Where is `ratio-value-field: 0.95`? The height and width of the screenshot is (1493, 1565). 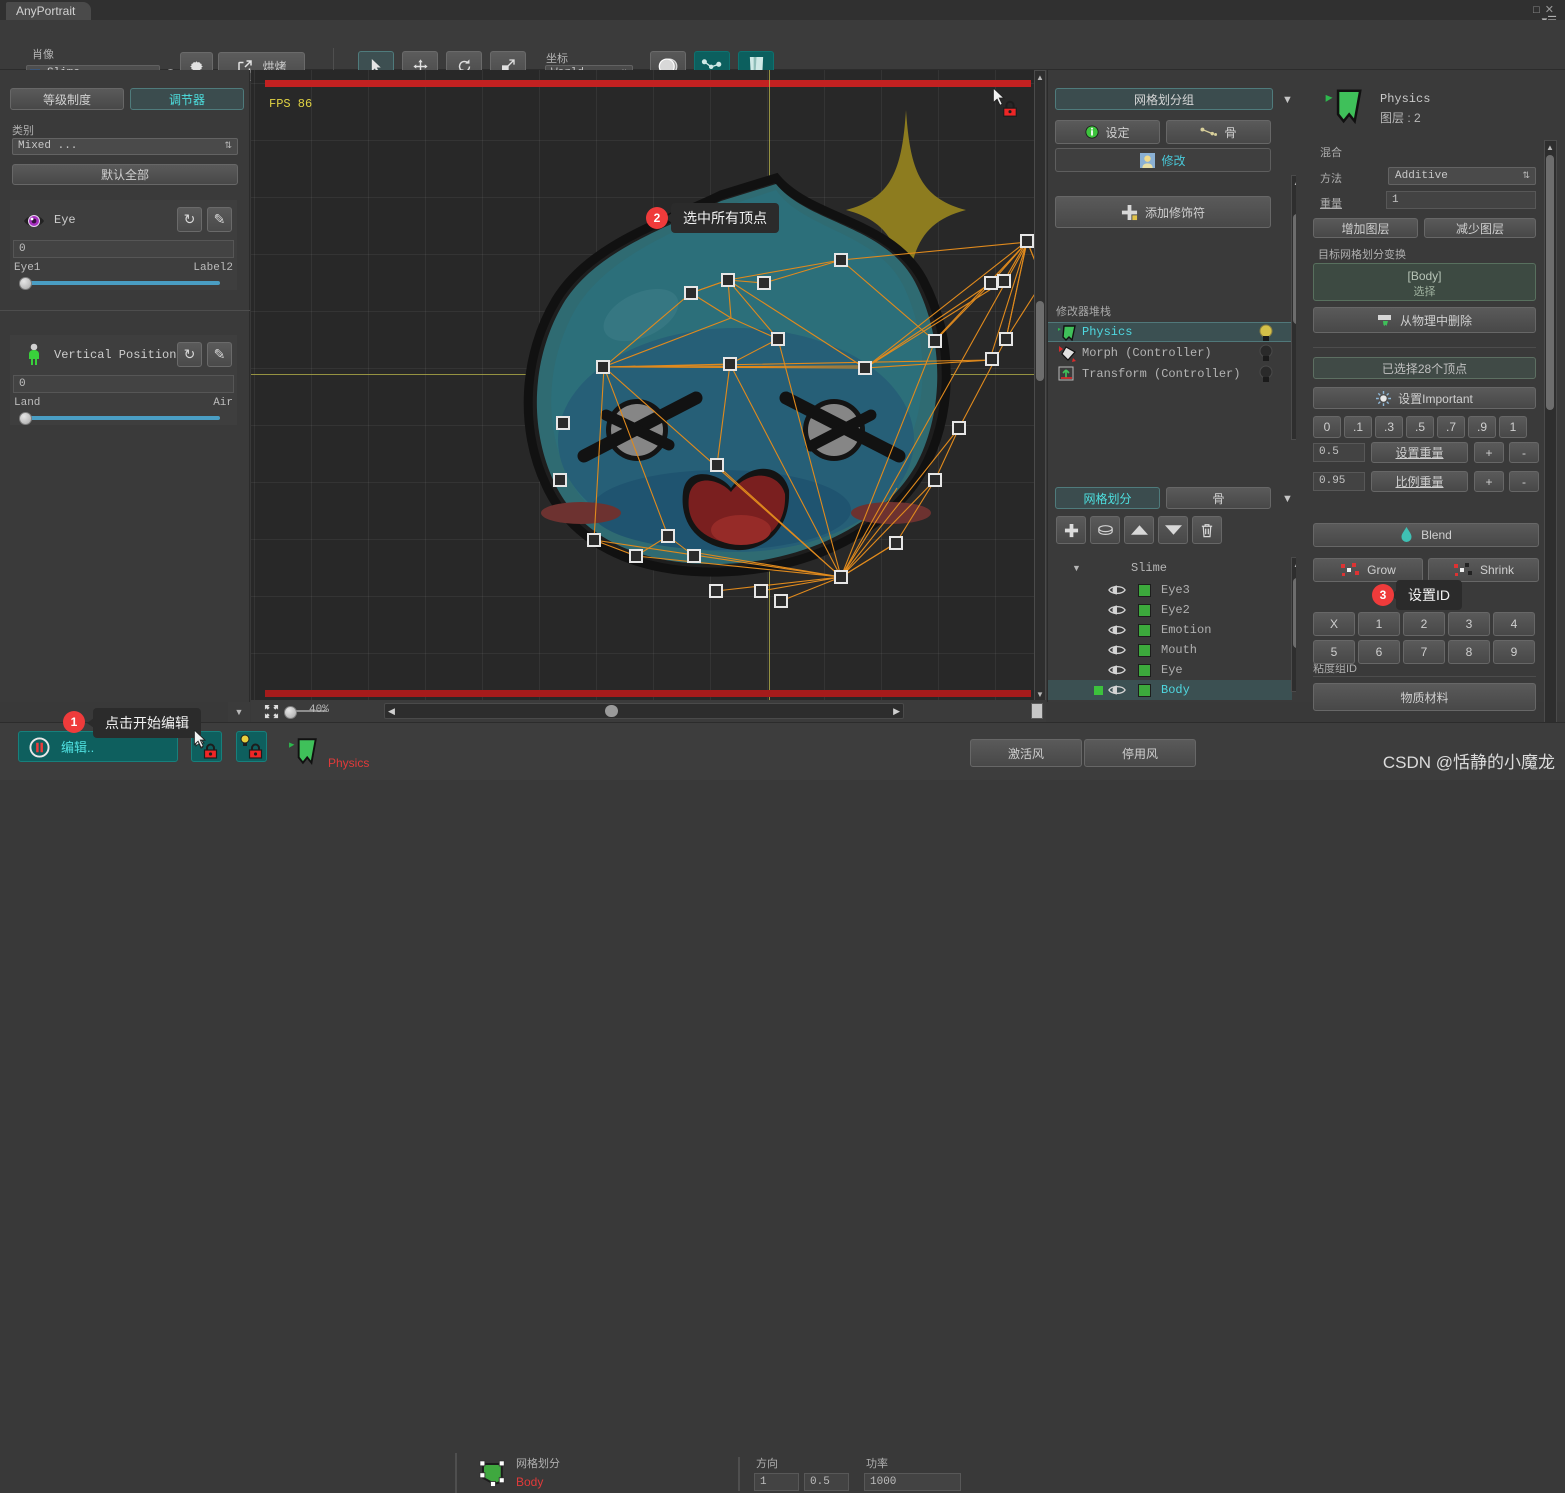 ratio-value-field: 0.95 is located at coordinates (1339, 481).